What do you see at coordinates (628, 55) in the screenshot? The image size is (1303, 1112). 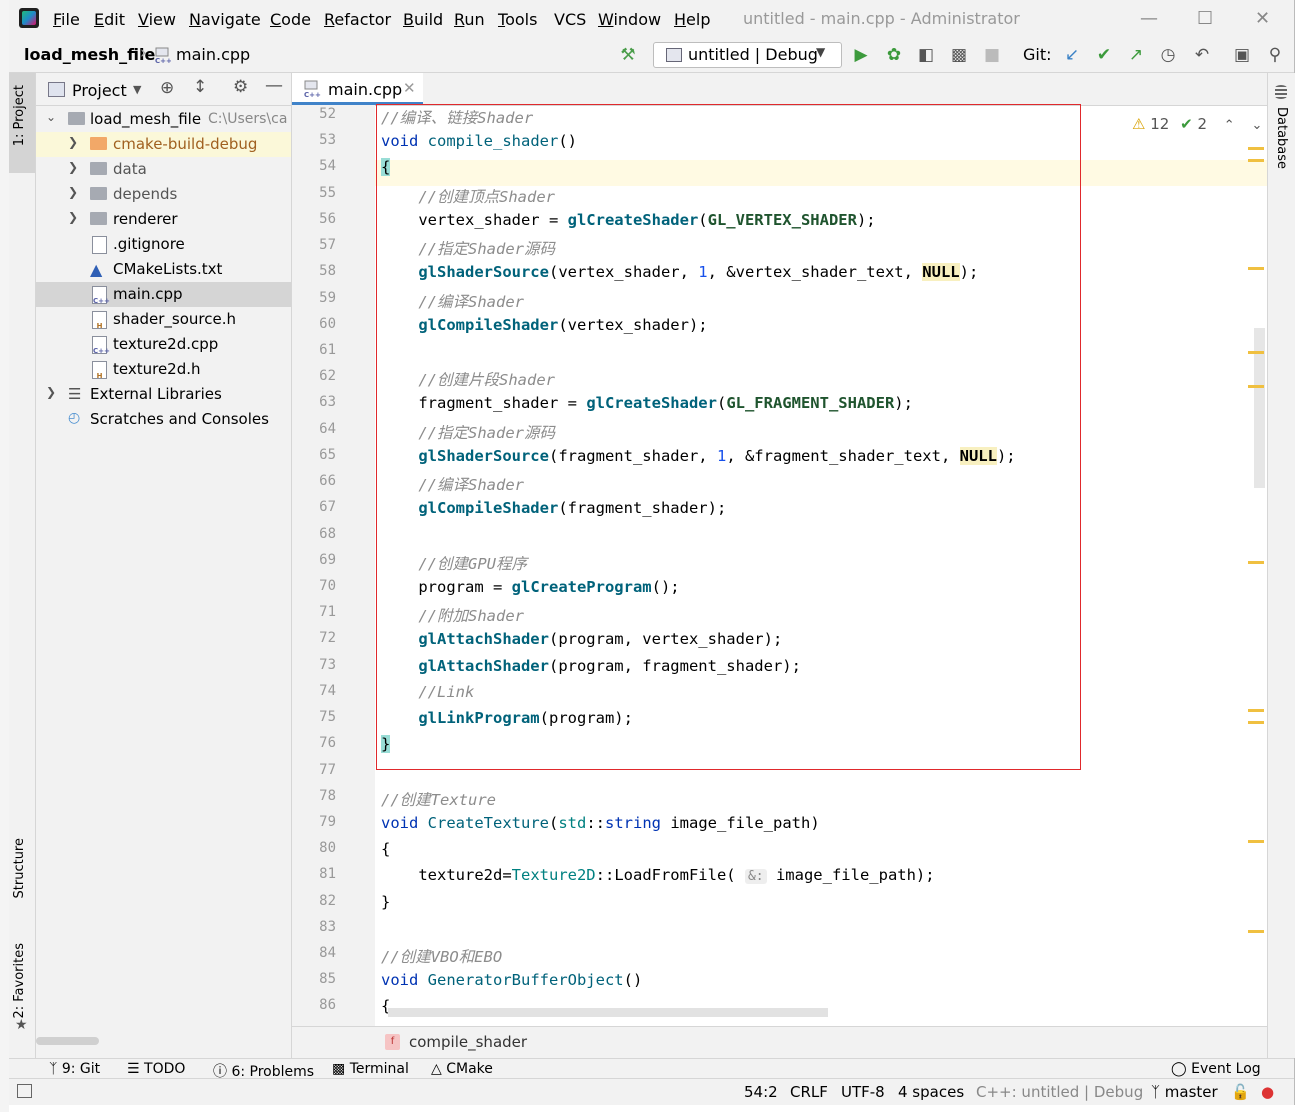 I see `build-hammer-icon: ⚒` at bounding box center [628, 55].